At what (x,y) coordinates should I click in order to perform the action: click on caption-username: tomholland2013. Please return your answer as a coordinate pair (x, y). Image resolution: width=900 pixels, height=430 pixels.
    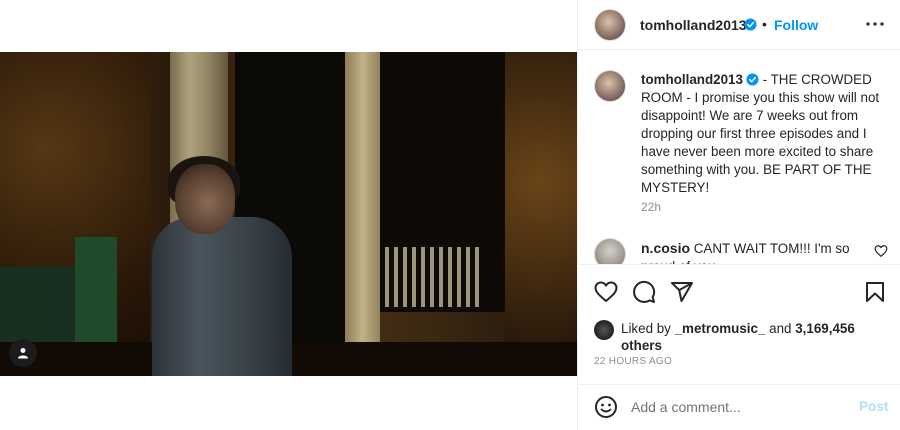
    Looking at the image, I should click on (692, 79).